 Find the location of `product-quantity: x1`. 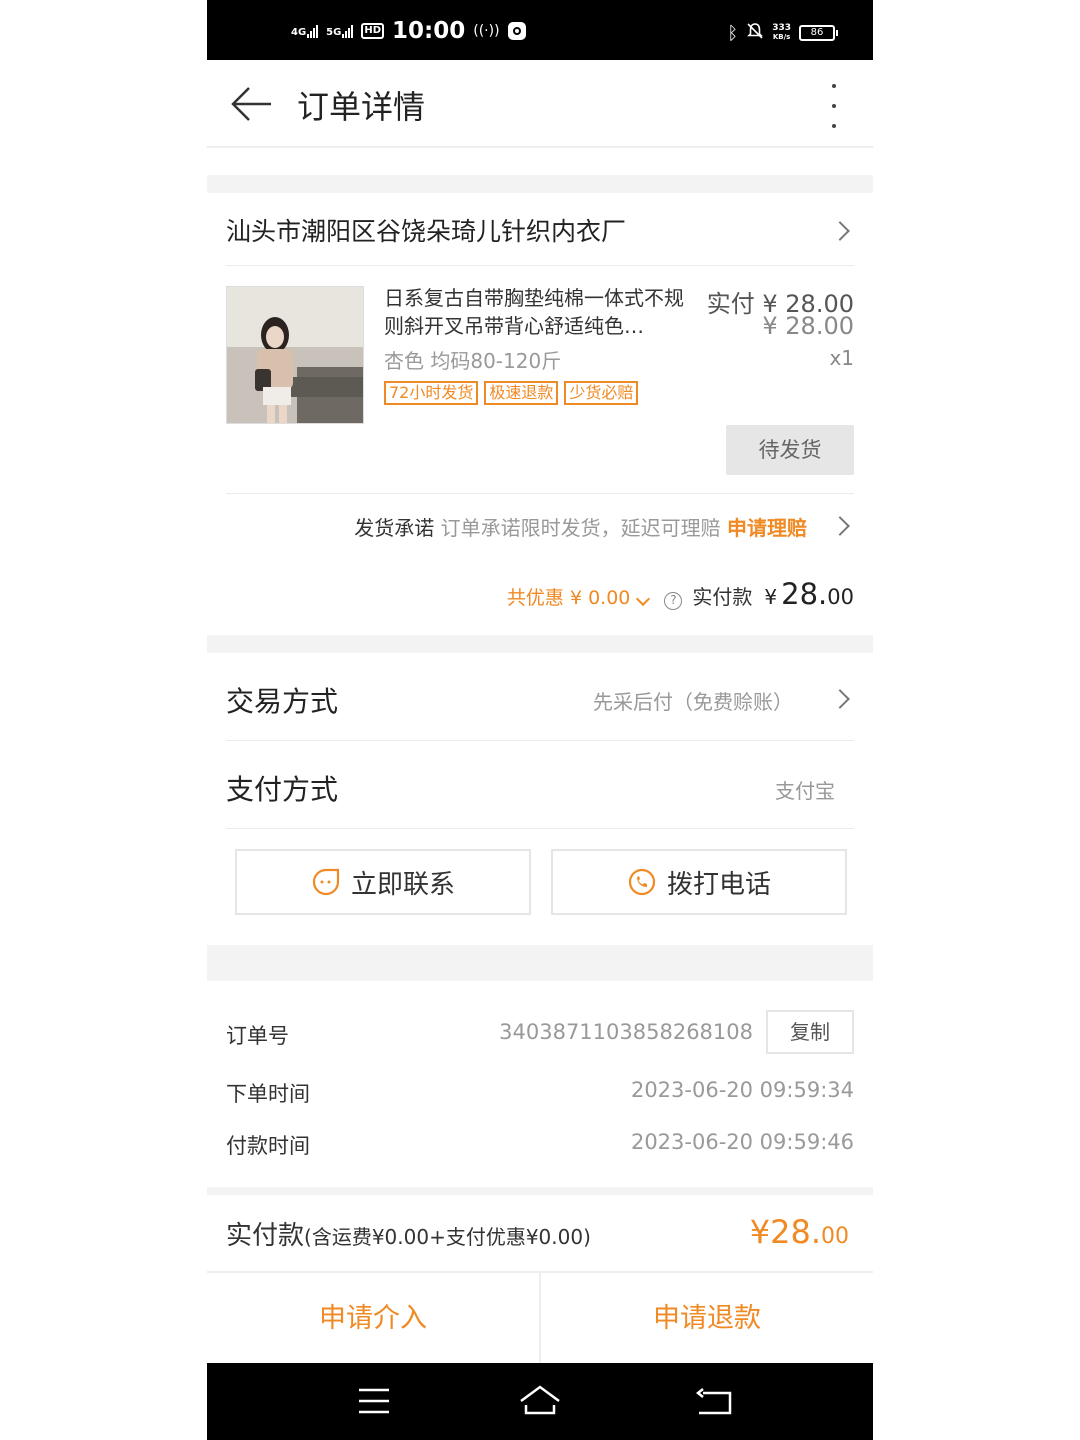

product-quantity: x1 is located at coordinates (841, 358).